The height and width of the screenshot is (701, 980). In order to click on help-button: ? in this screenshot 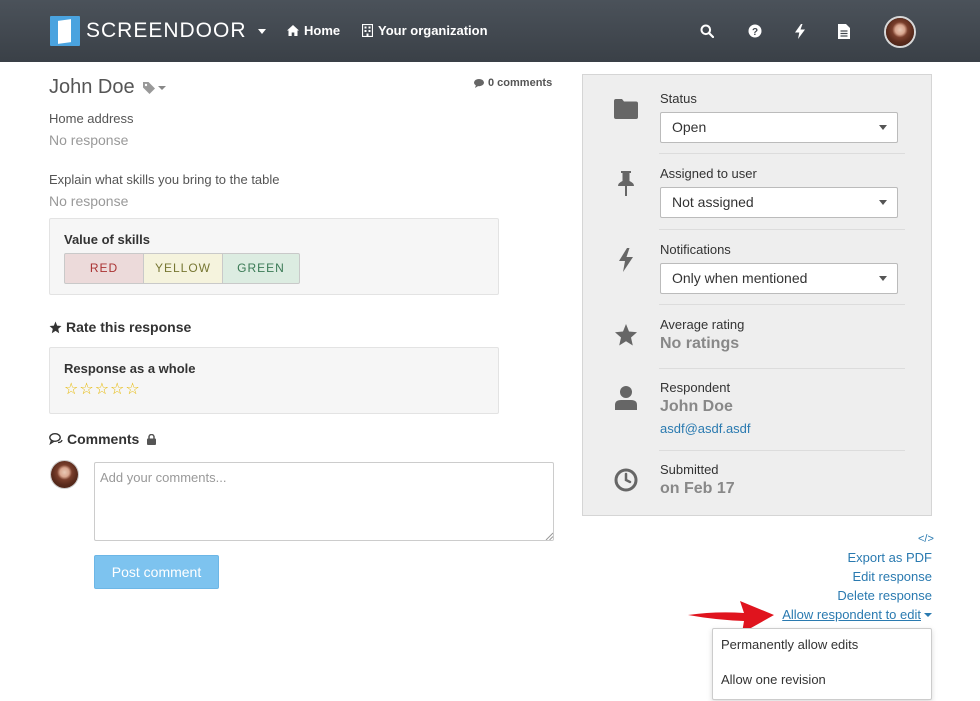, I will do `click(755, 31)`.